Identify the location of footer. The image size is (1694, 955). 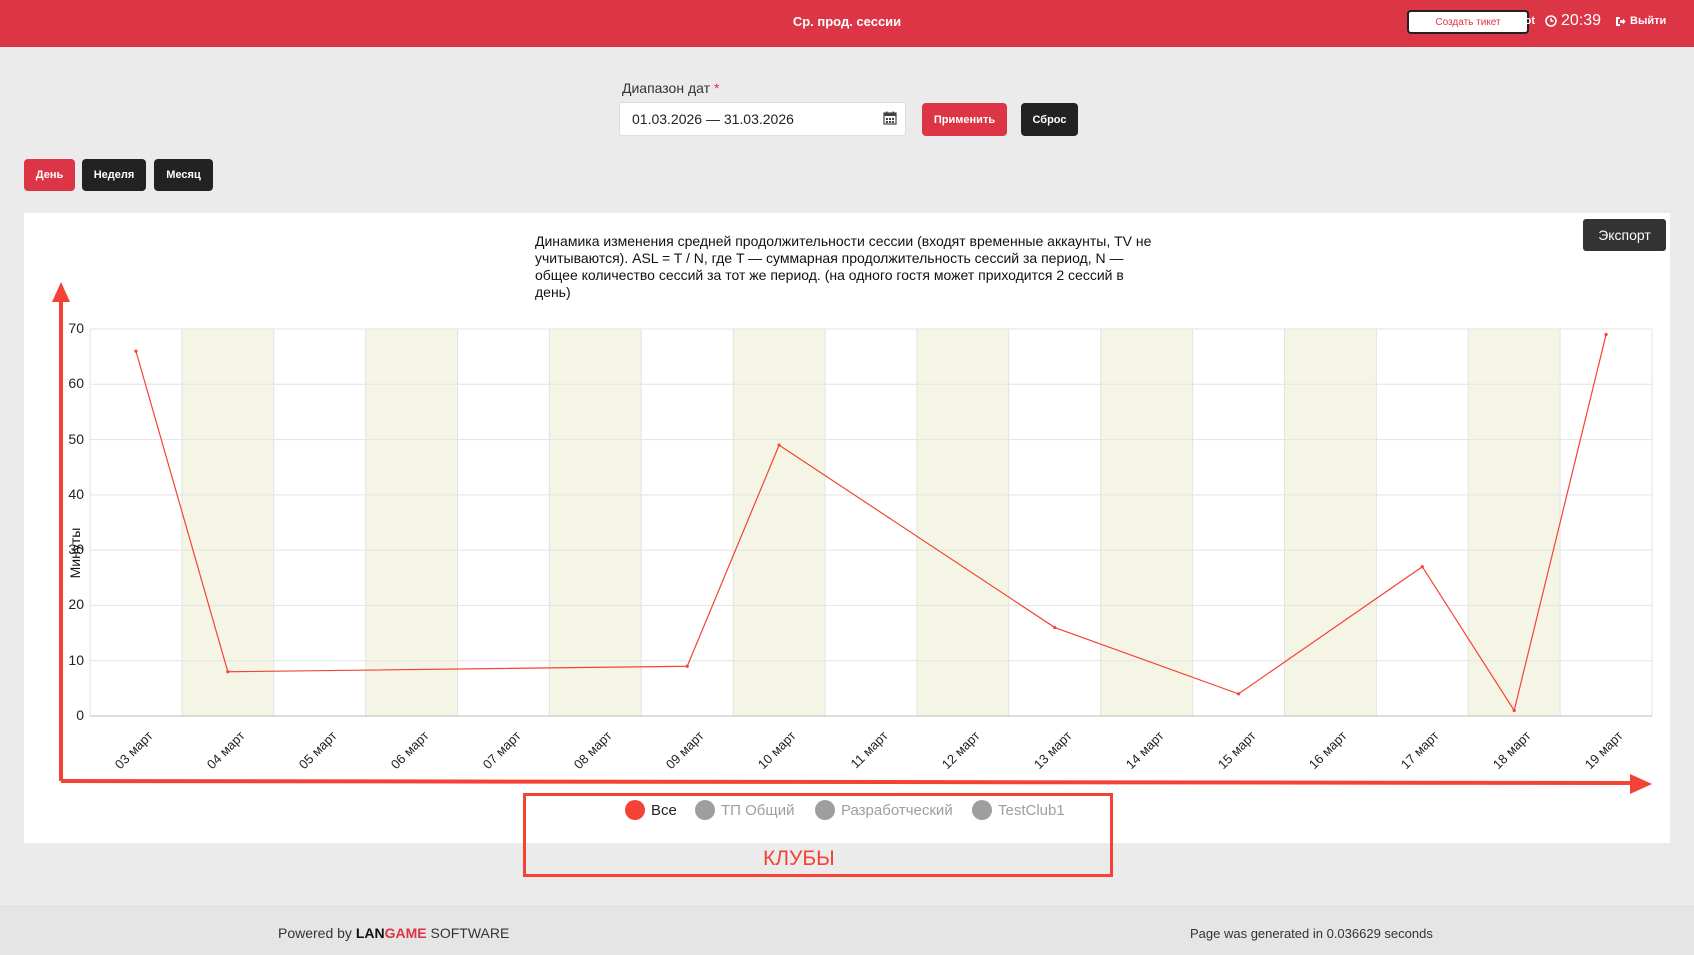
(847, 930).